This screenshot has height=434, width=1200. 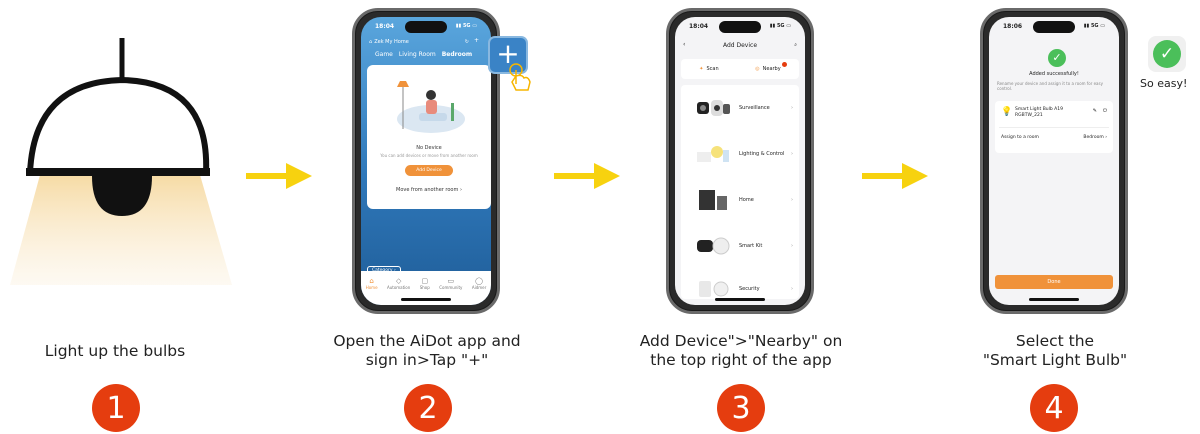 What do you see at coordinates (467, 42) in the screenshot?
I see `refresh-icon: ↻` at bounding box center [467, 42].